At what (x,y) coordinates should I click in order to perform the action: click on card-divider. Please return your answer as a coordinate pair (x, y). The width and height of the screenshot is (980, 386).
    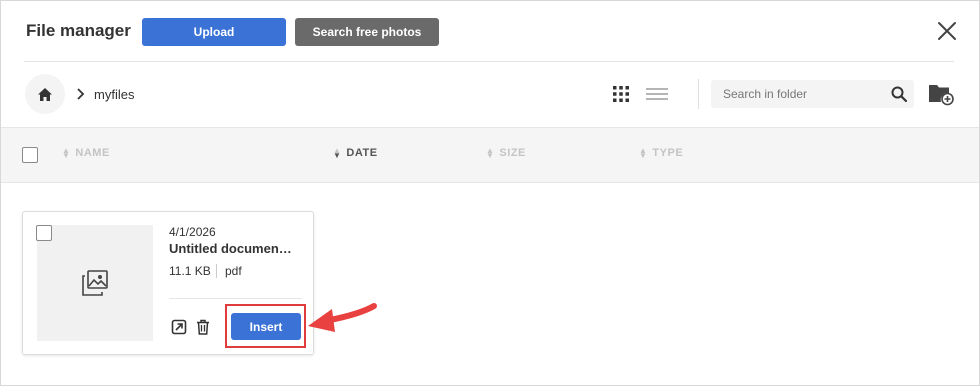
    Looking at the image, I should click on (235, 298).